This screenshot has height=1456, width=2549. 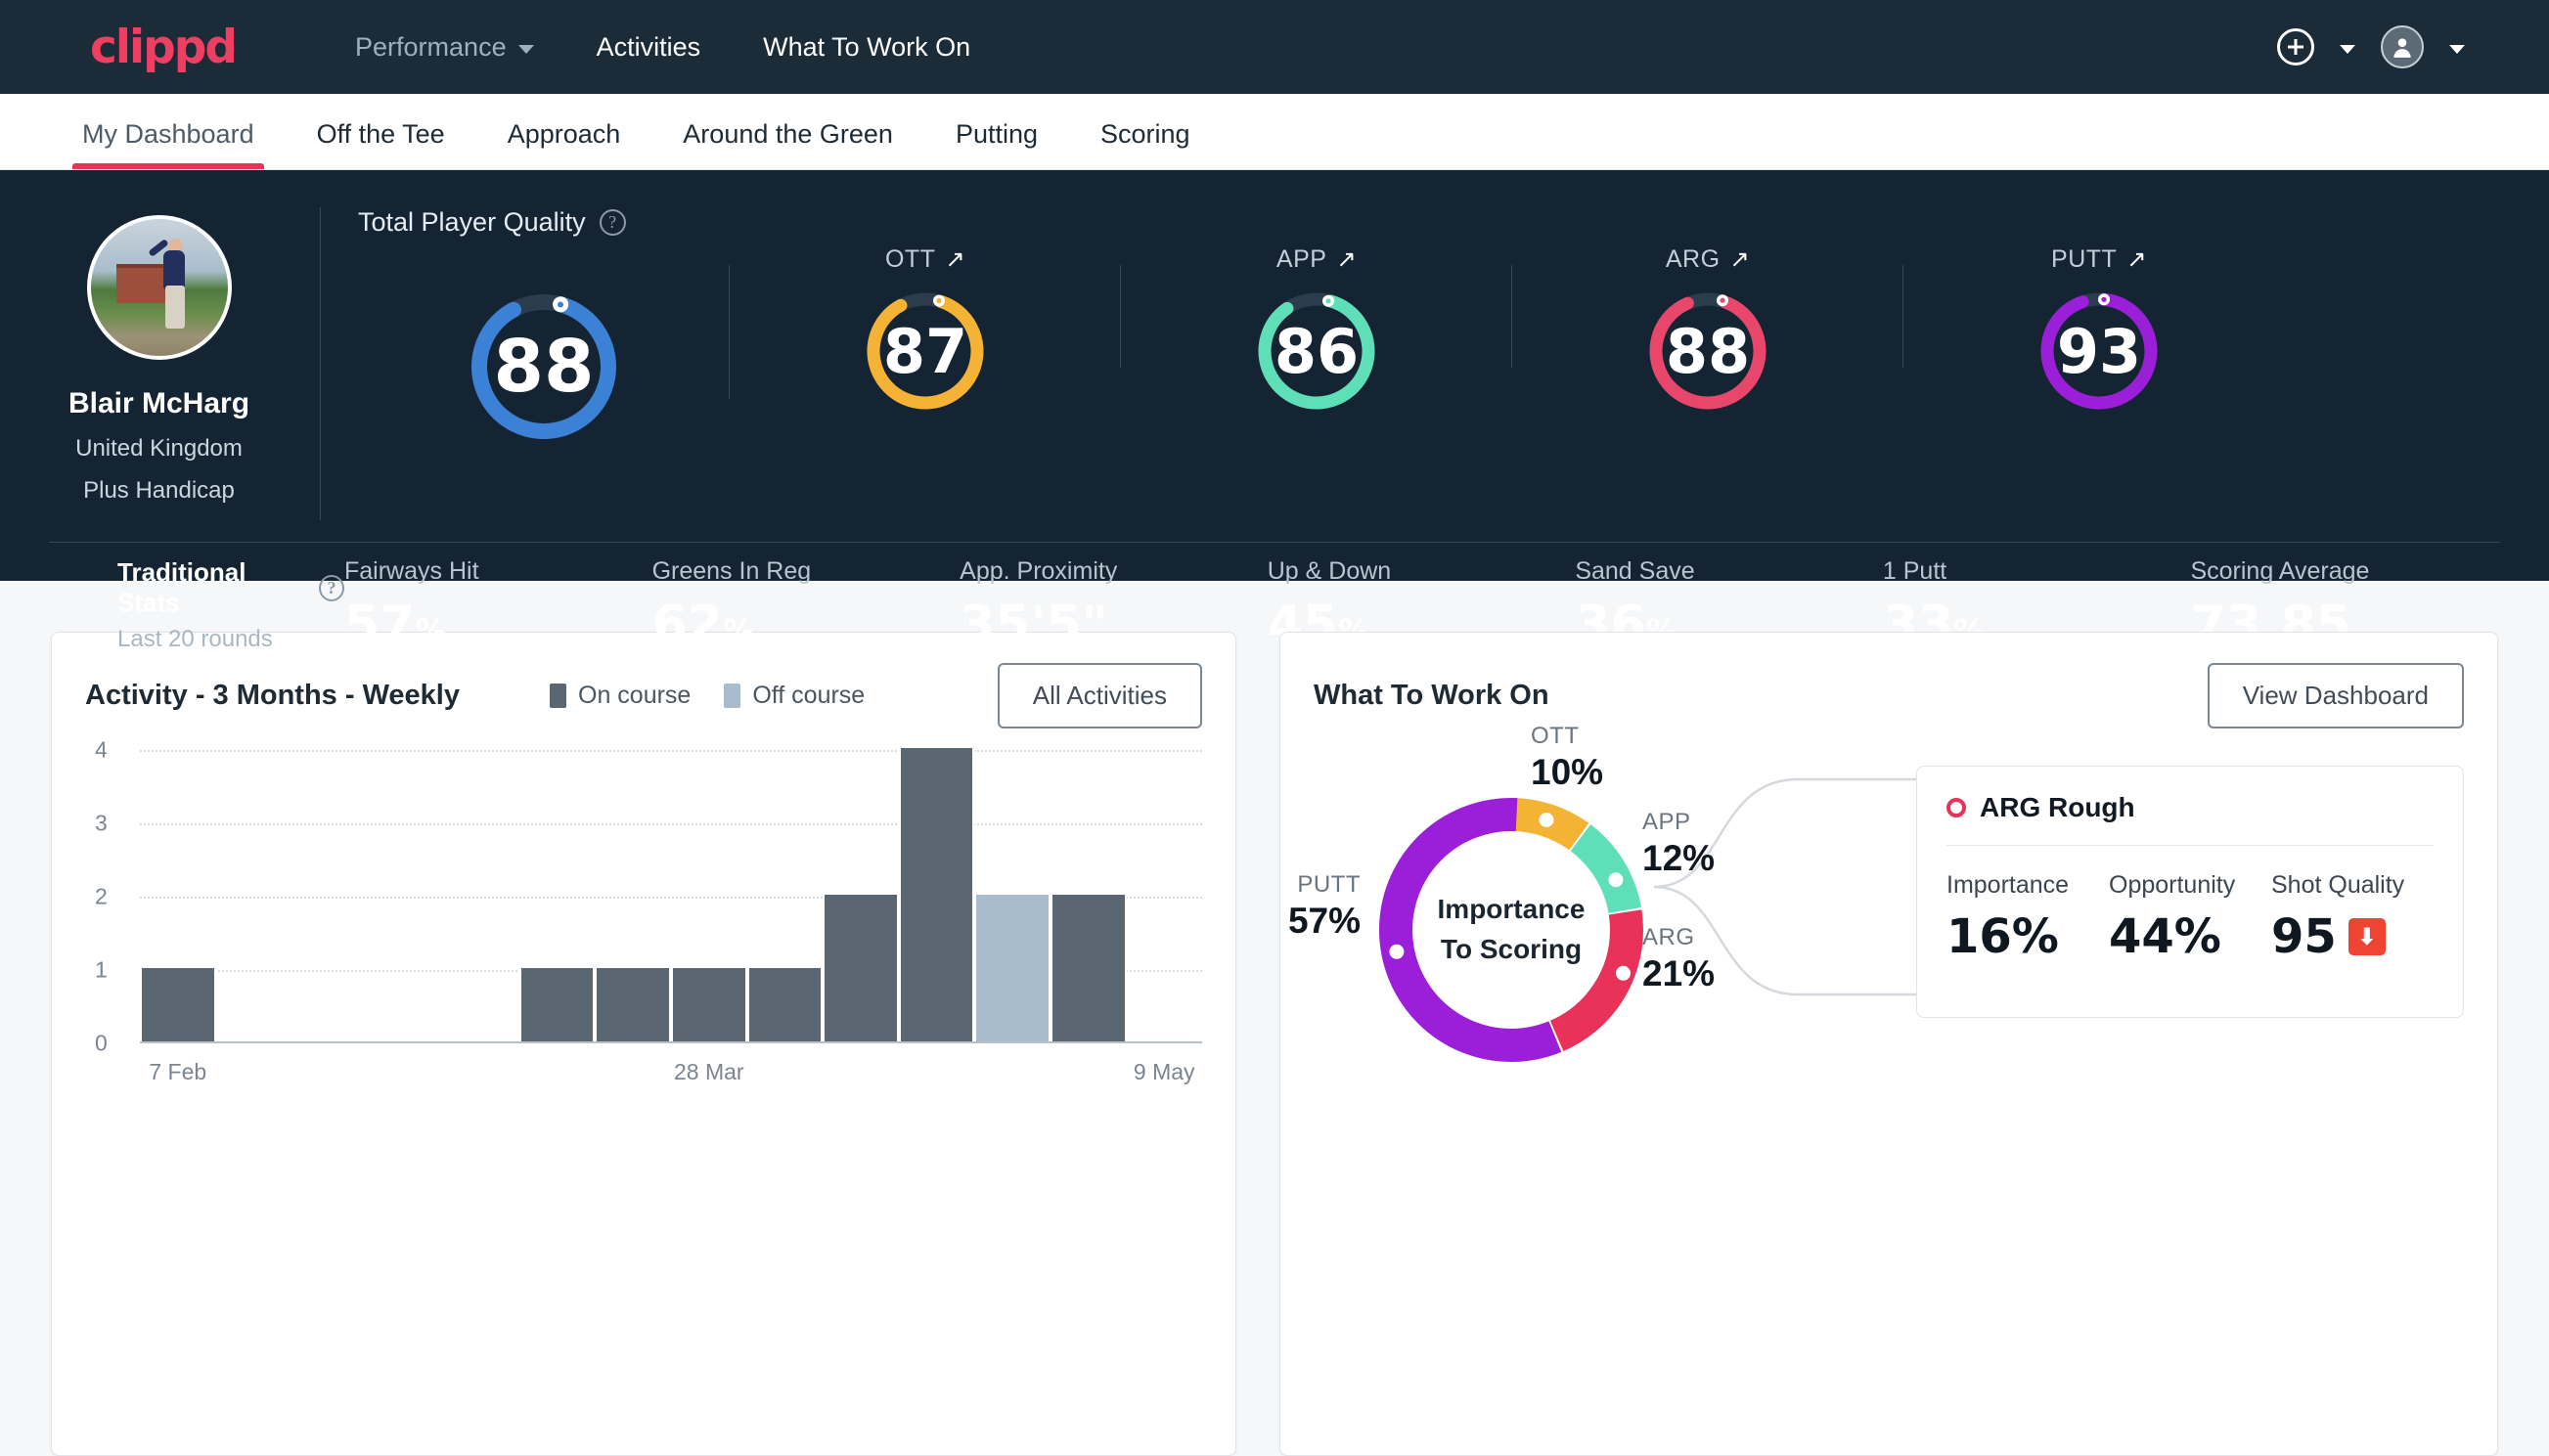 What do you see at coordinates (197, 605) in the screenshot?
I see `traditional-stats-heading: Traditional Stats ? Last 20 rounds` at bounding box center [197, 605].